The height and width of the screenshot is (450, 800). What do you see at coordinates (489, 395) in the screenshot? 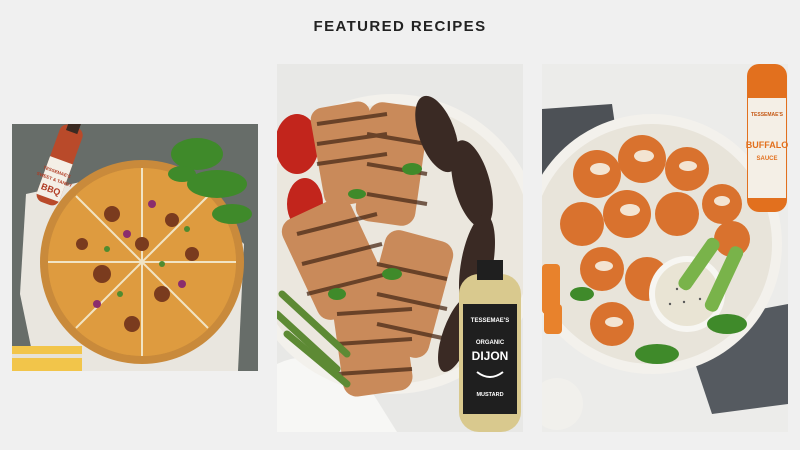
I see `bottle-label-line3: MUSTARD` at bounding box center [489, 395].